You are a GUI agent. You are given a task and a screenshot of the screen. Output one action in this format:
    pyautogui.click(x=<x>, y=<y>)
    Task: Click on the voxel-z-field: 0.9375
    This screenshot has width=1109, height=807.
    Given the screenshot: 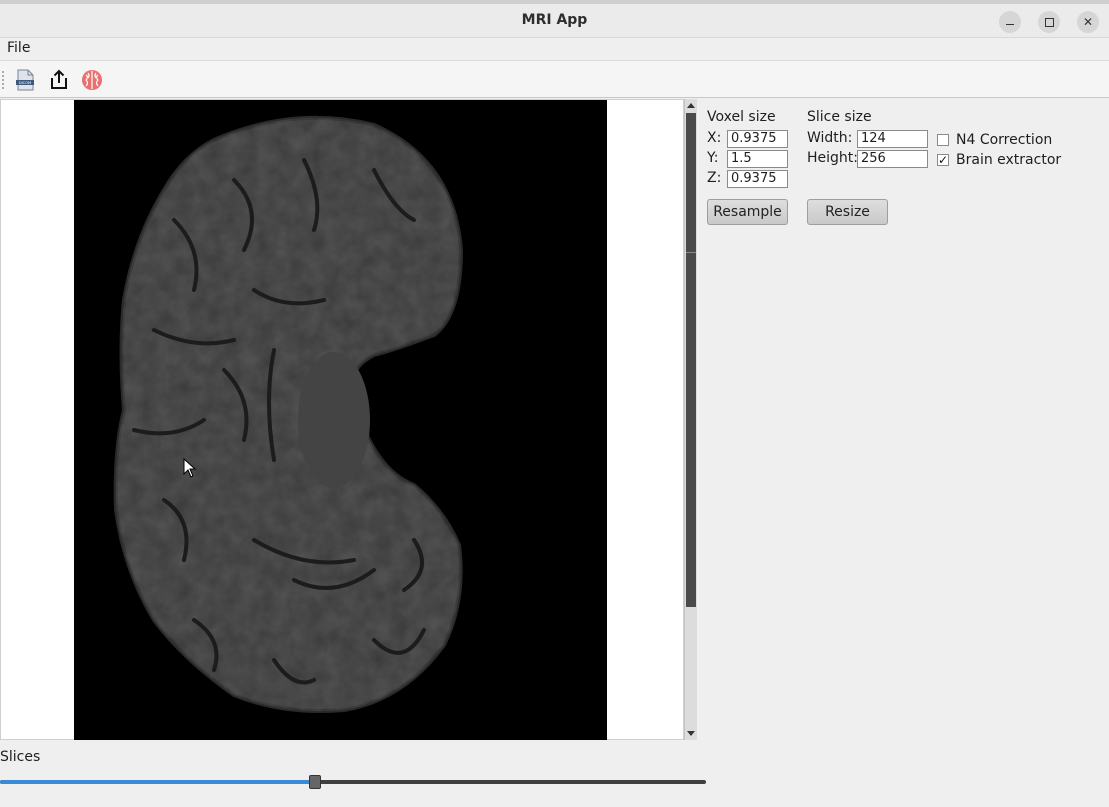 What is the action you would take?
    pyautogui.click(x=757, y=179)
    